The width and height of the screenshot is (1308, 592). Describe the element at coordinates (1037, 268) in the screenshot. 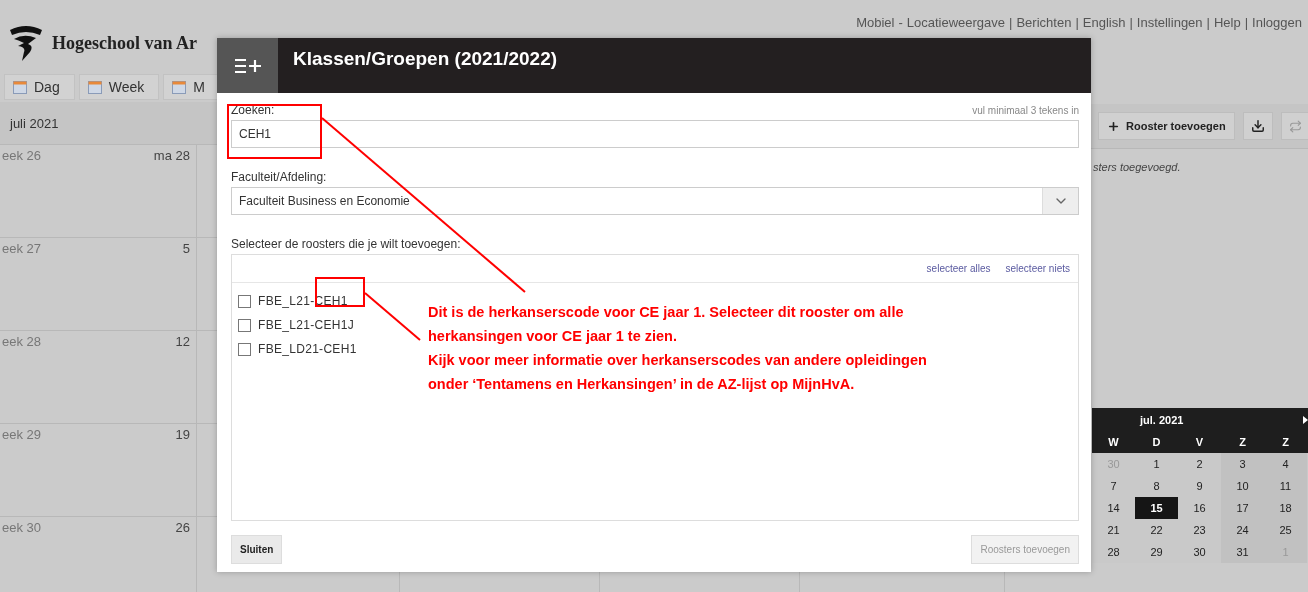

I see `select-none-link: selecteer niets` at that location.